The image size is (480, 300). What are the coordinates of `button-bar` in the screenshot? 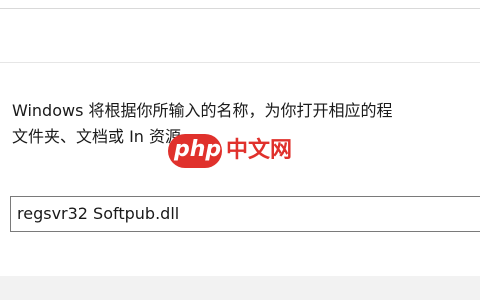 It's located at (240, 288).